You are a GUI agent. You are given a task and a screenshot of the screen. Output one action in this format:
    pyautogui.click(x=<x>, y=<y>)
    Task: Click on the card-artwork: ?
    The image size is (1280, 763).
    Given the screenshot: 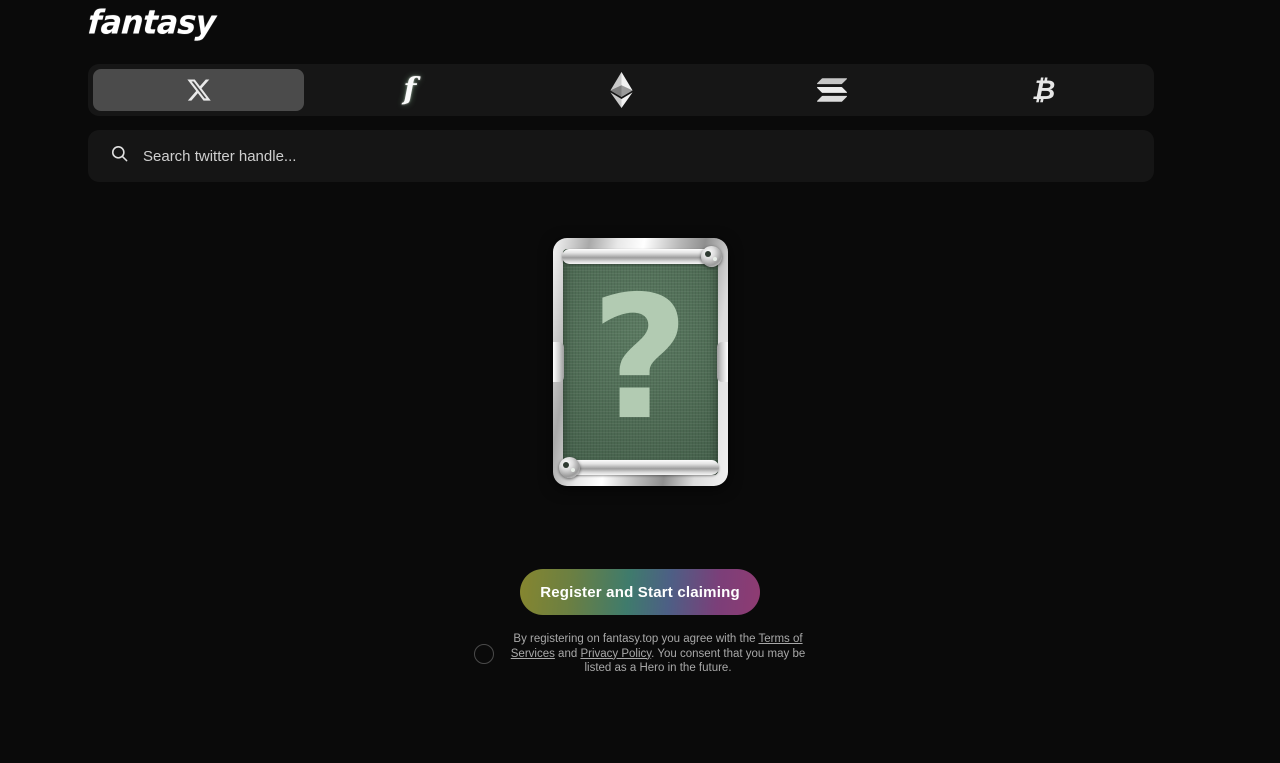 What is the action you would take?
    pyautogui.click(x=640, y=362)
    